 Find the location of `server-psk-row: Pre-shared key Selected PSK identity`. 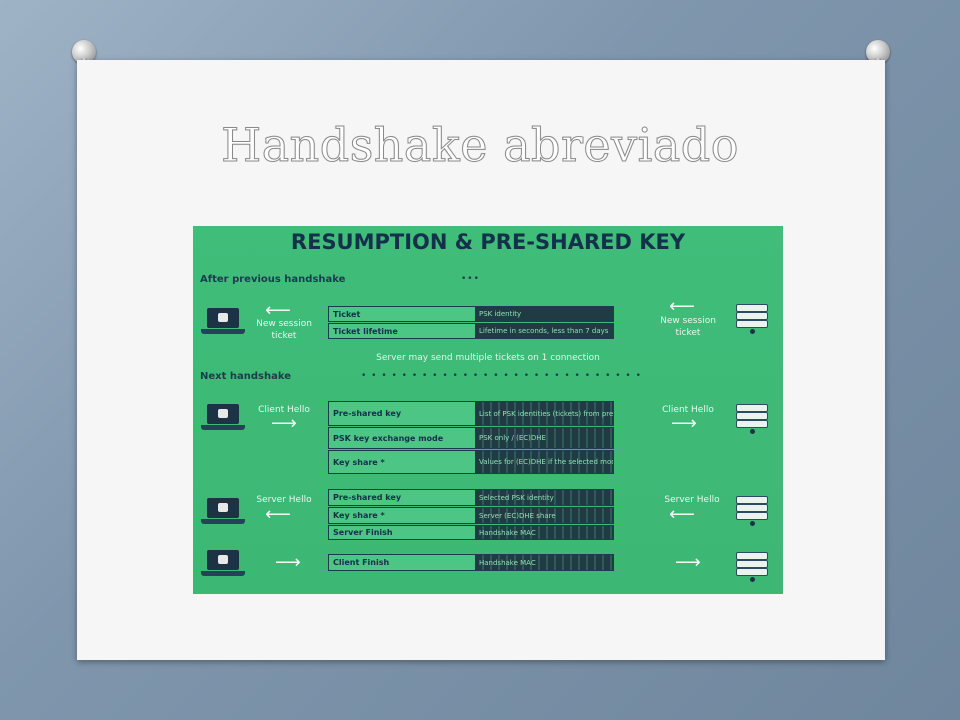

server-psk-row: Pre-shared key Selected PSK identity is located at coordinates (471, 497).